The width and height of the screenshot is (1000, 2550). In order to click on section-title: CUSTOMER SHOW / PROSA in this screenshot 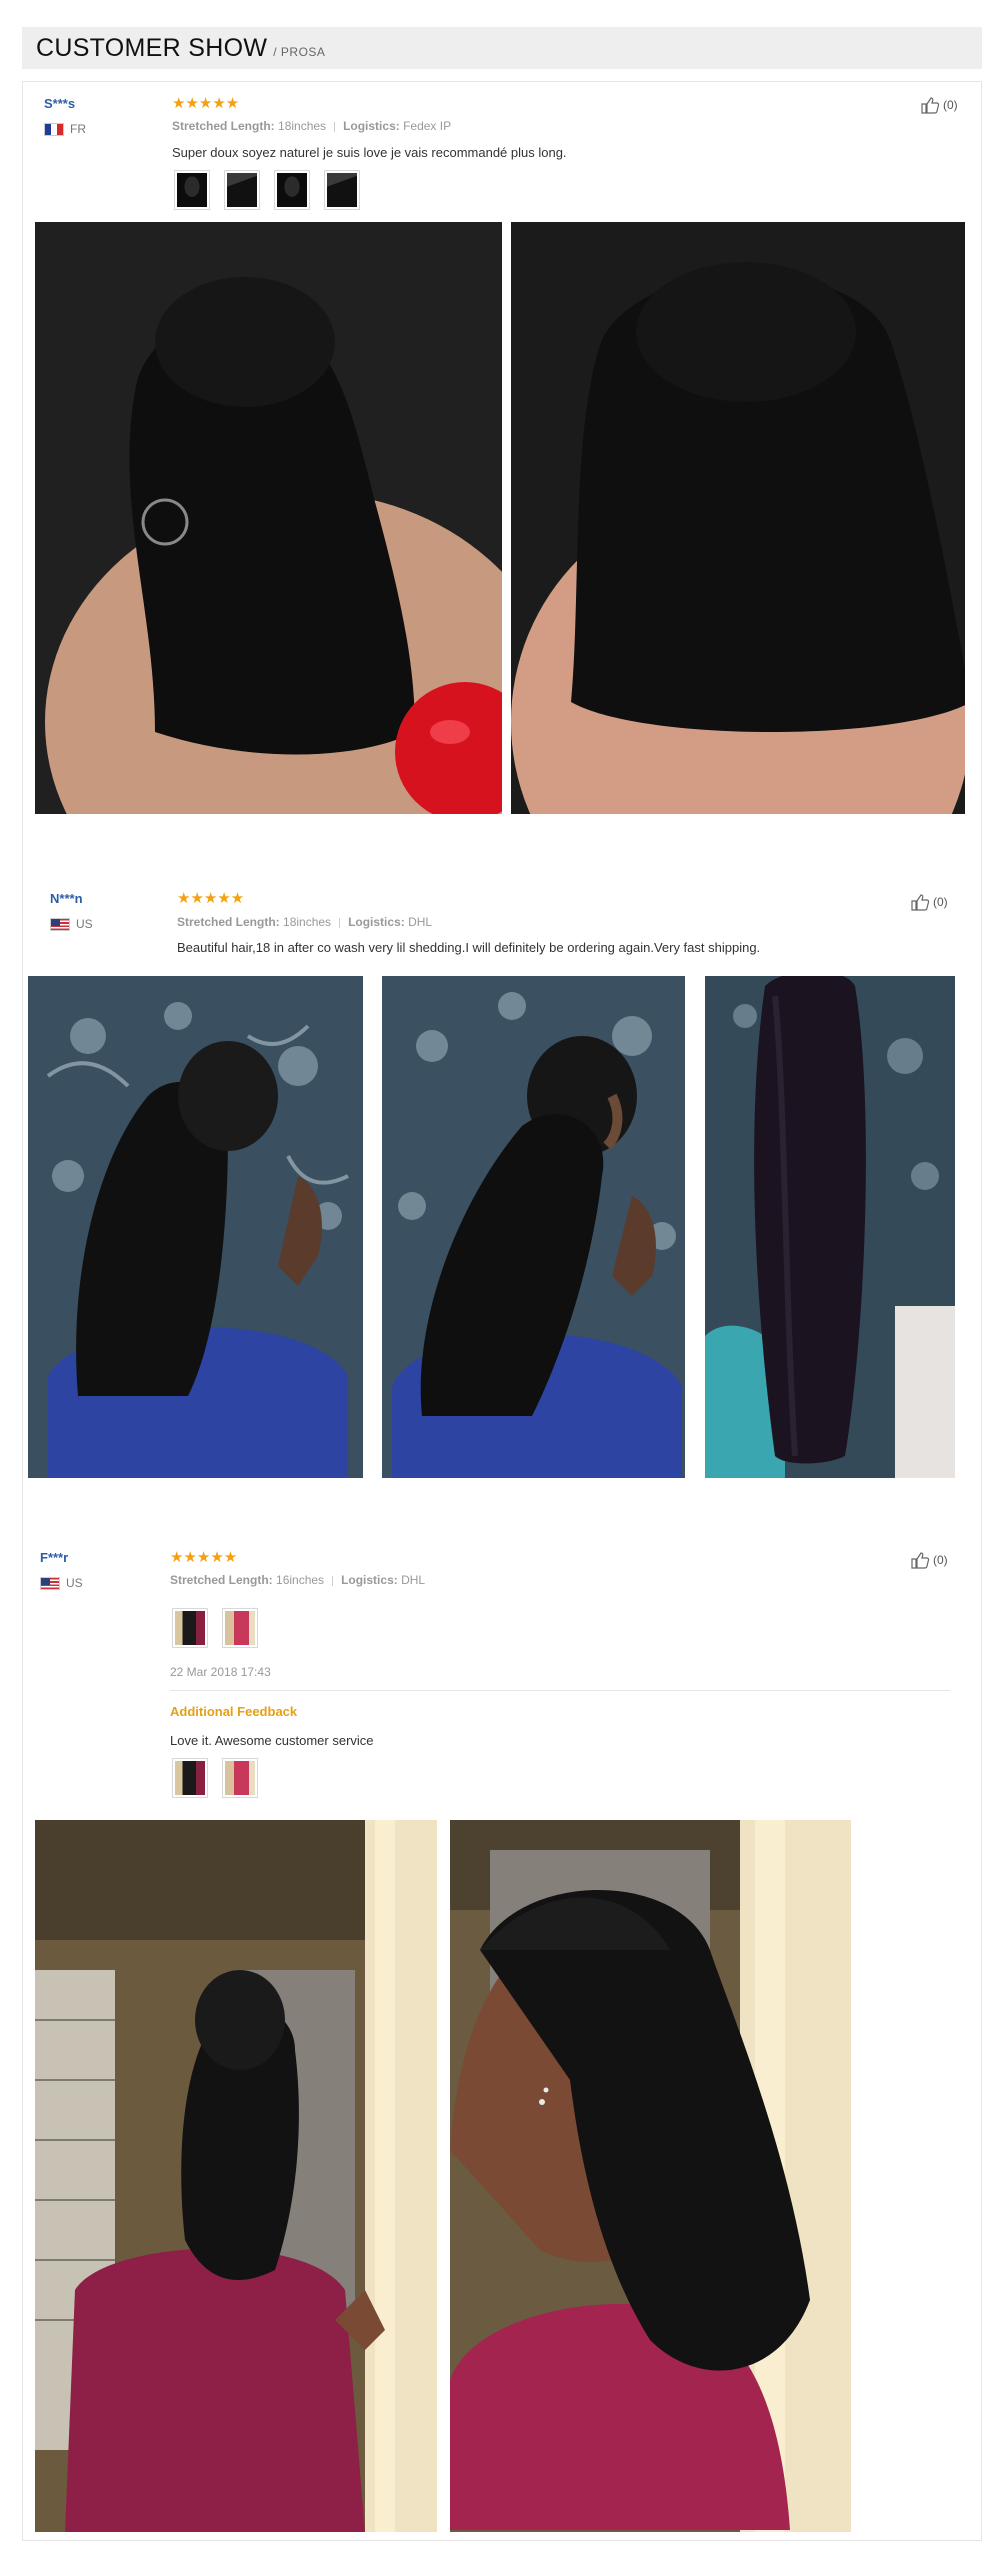, I will do `click(181, 48)`.